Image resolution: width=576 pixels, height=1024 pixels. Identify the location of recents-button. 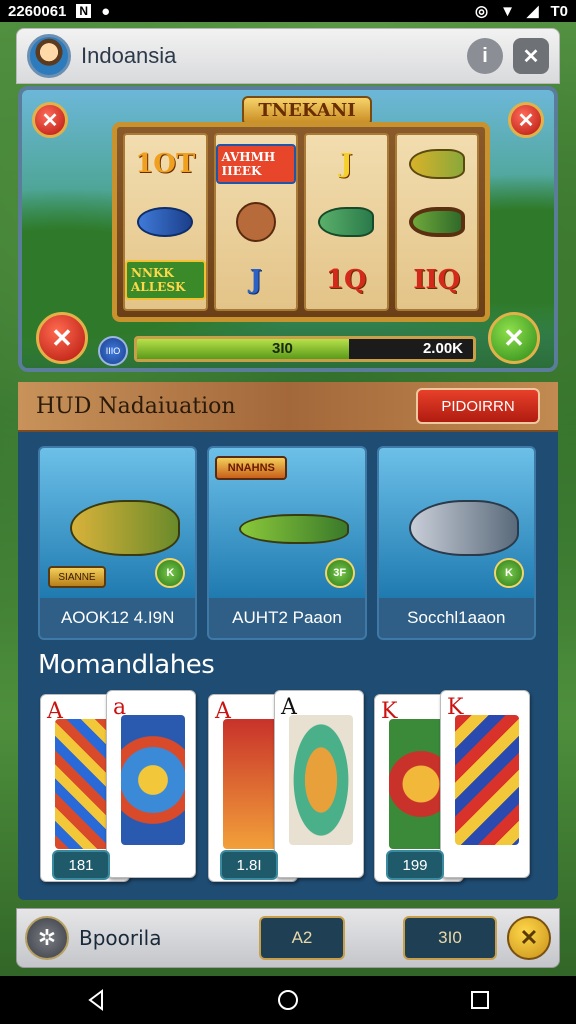
(480, 1000).